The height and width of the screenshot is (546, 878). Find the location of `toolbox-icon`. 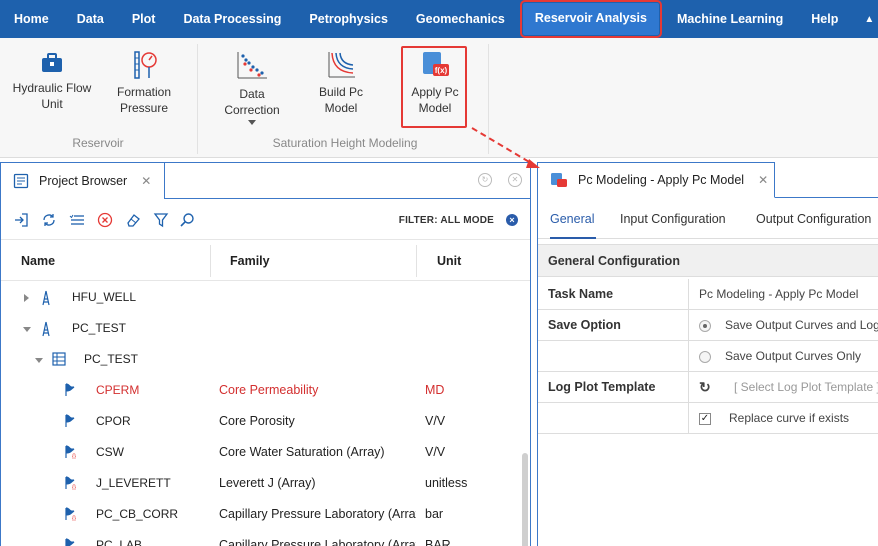

toolbox-icon is located at coordinates (52, 62).